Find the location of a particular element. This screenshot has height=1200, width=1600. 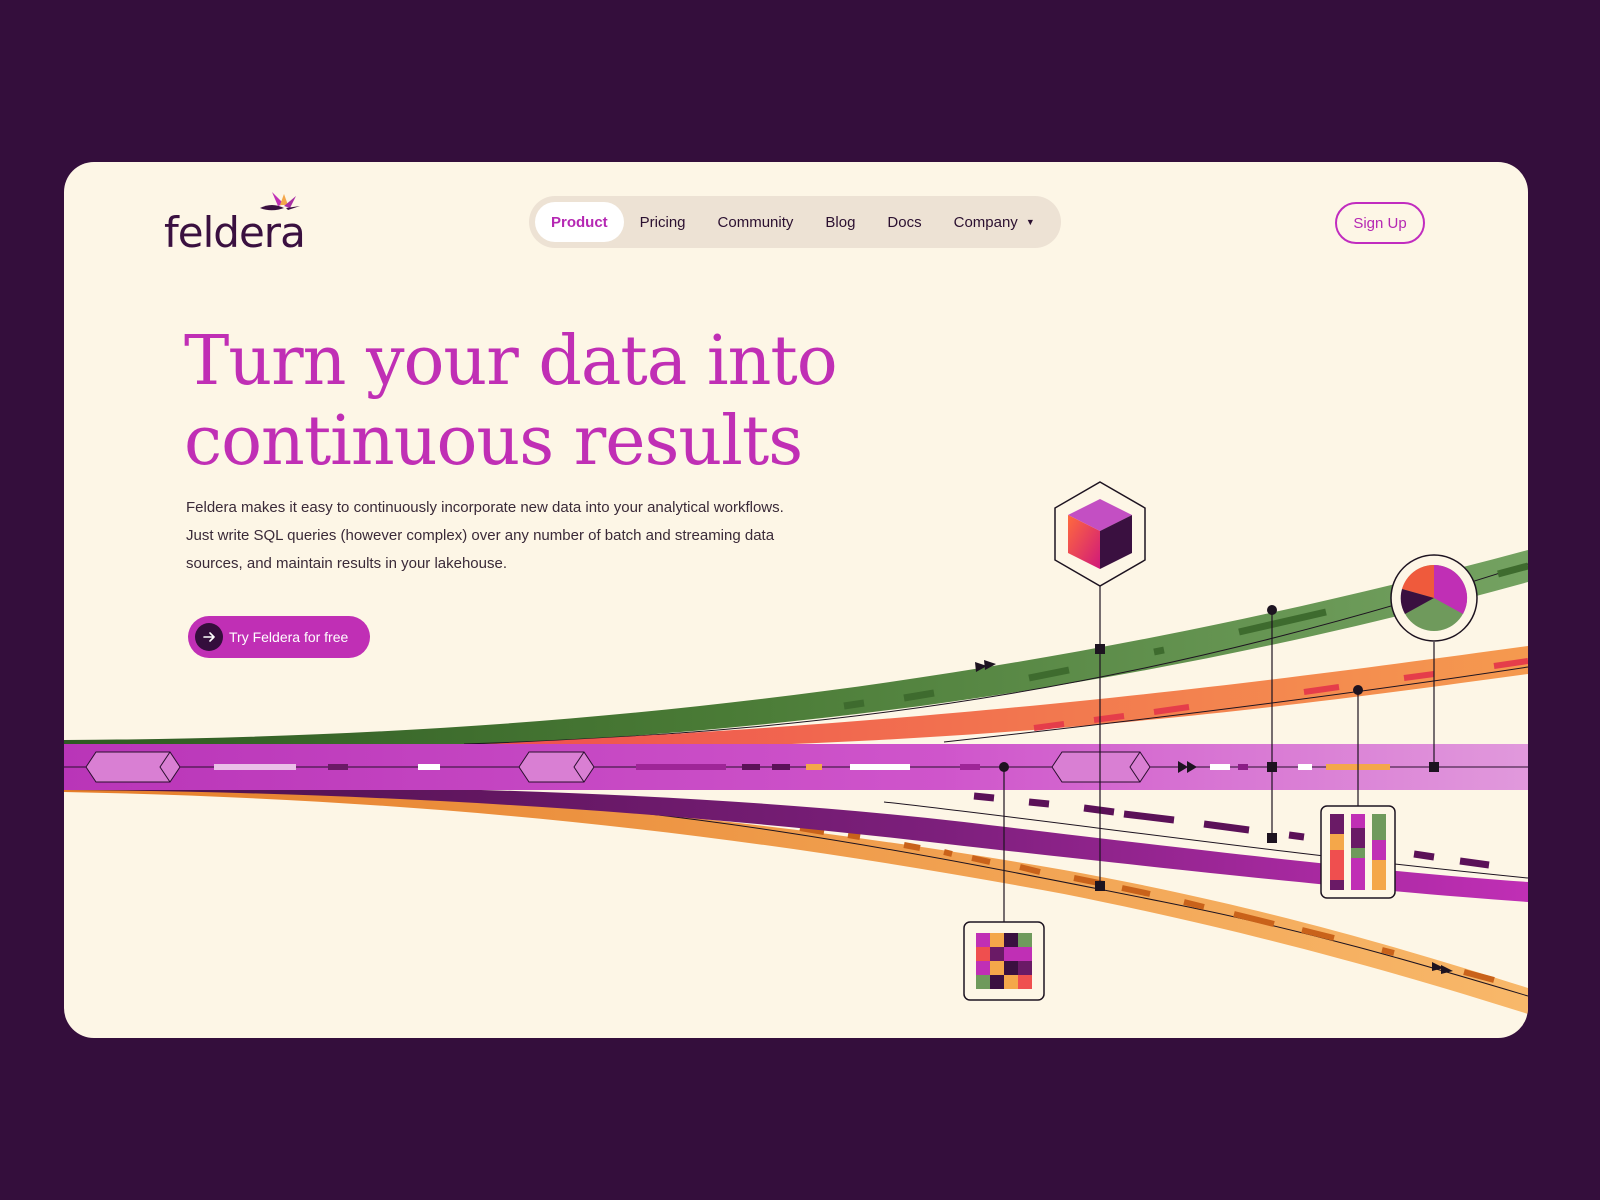

nav-item-label: Blog is located at coordinates (840, 222).